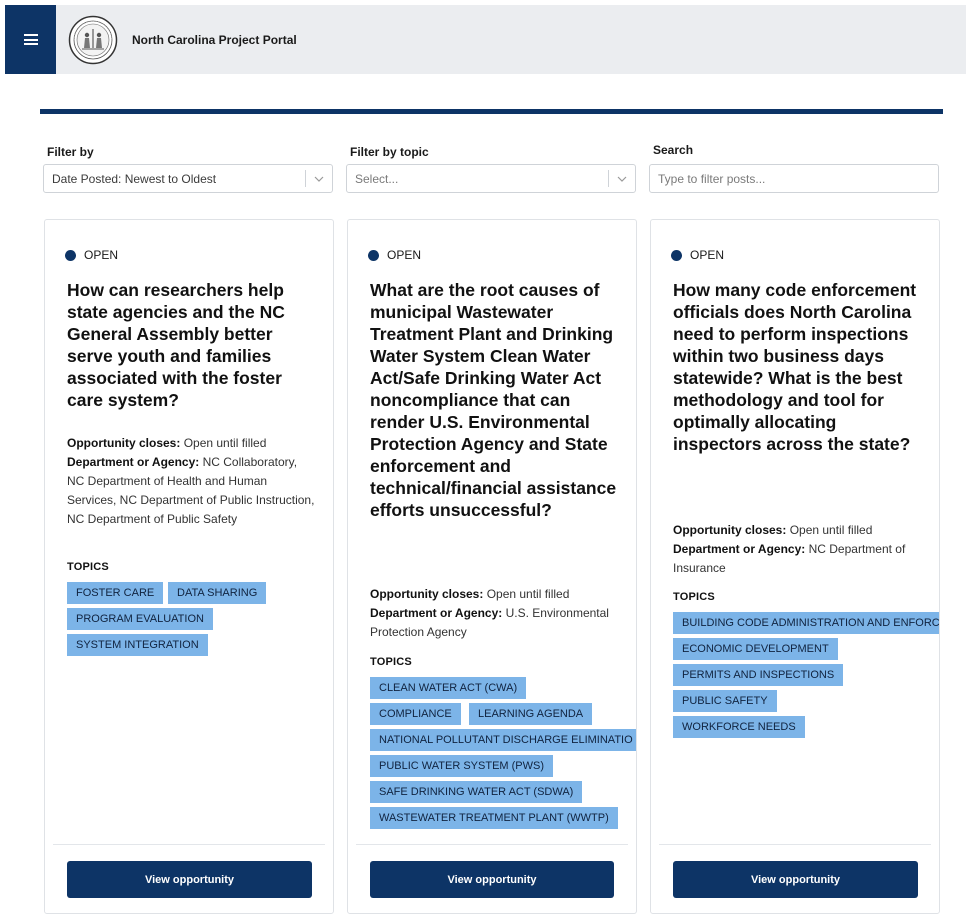 This screenshot has height=914, width=966. I want to click on header-divider, so click(491, 111).